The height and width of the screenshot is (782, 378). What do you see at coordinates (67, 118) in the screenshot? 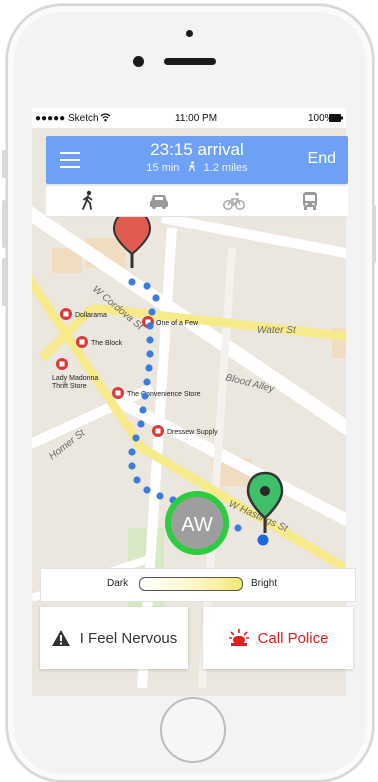
I see `carrier-signal: ●●●●● Sketch` at bounding box center [67, 118].